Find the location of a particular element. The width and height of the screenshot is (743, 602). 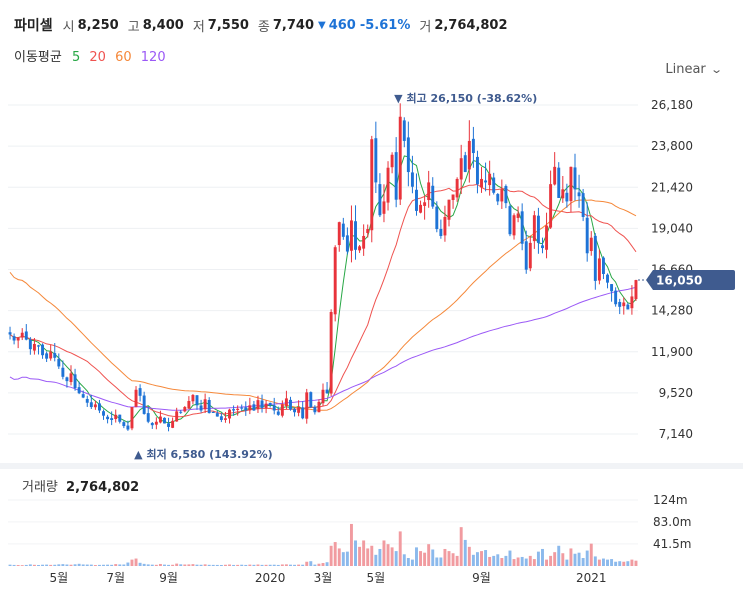

ma5-legend: 5 is located at coordinates (76, 57).